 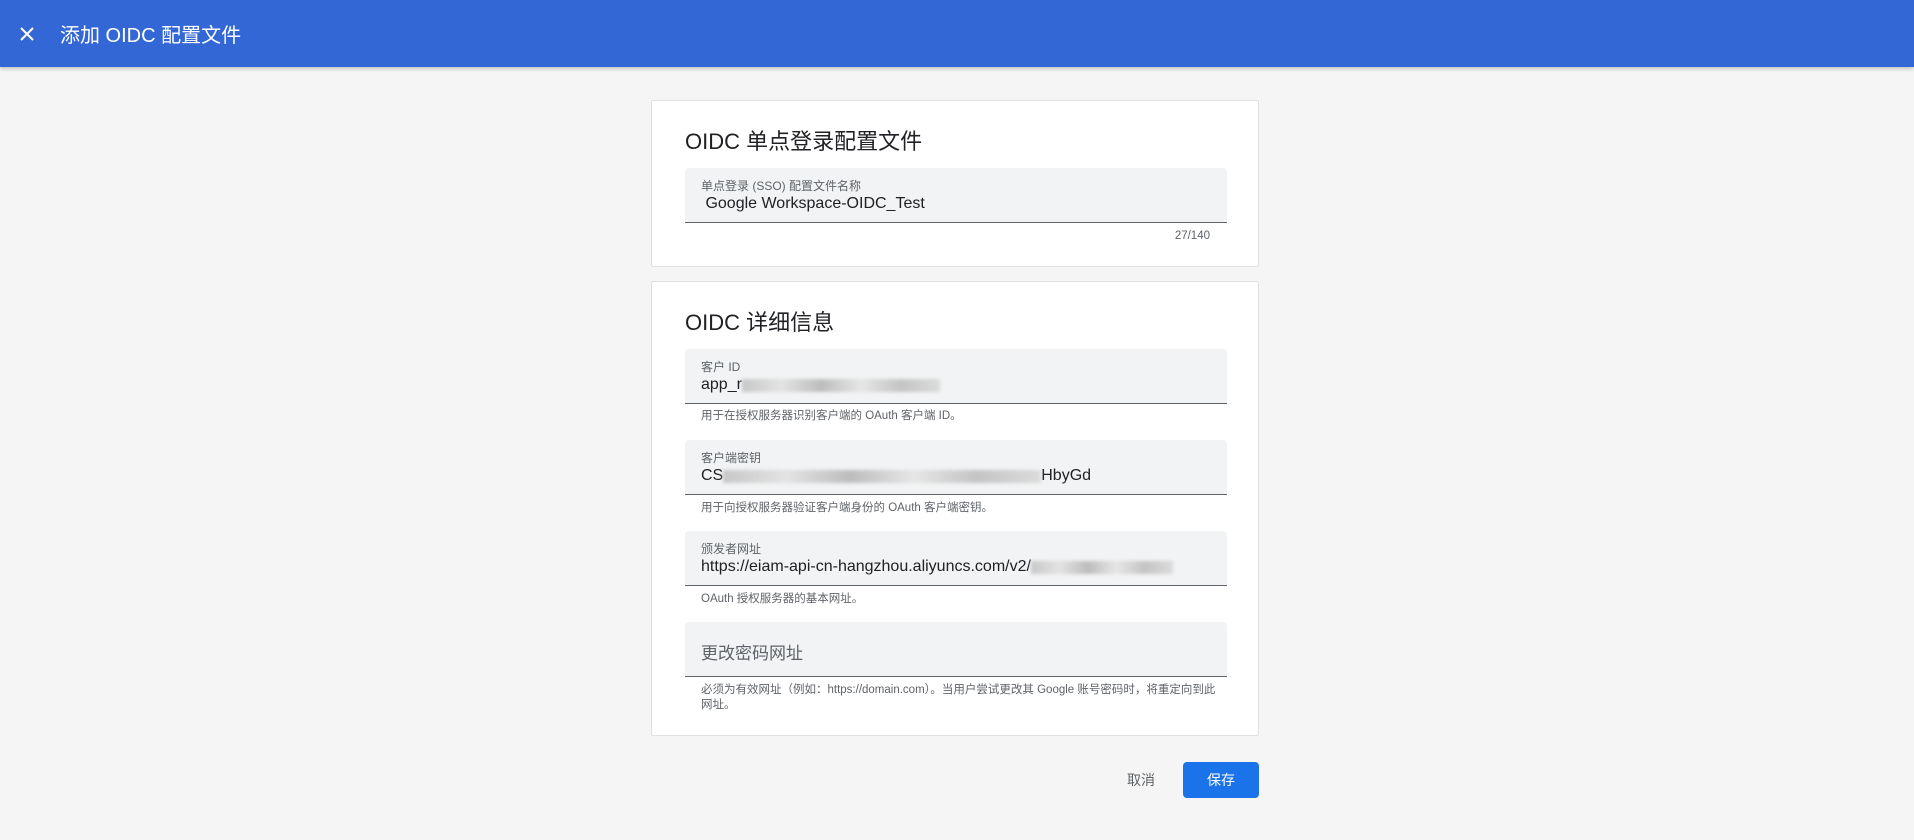 What do you see at coordinates (721, 384) in the screenshot?
I see `value-visible: app_r` at bounding box center [721, 384].